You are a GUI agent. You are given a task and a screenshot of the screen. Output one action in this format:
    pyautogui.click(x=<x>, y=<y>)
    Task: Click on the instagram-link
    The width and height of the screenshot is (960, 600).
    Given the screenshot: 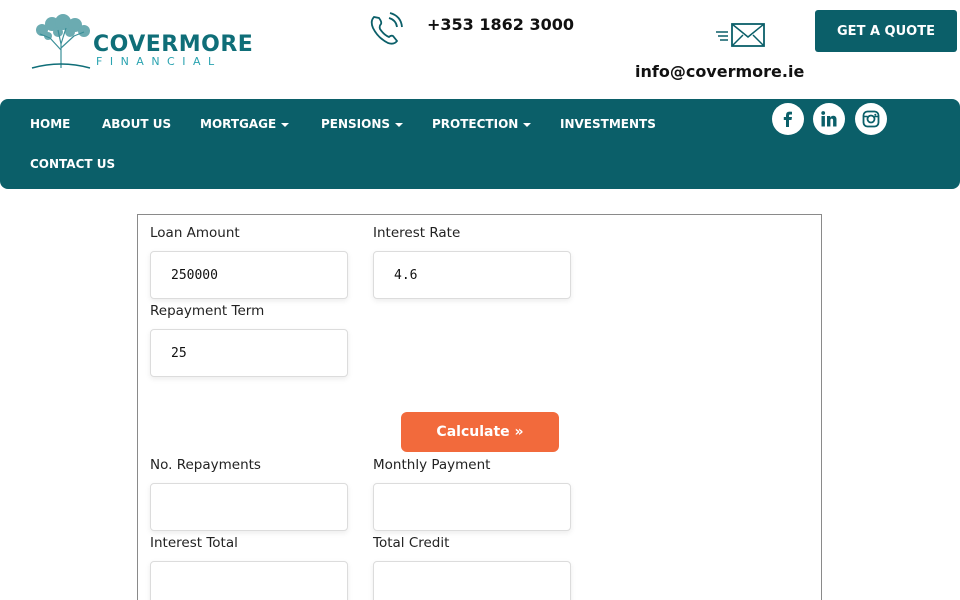 What is the action you would take?
    pyautogui.click(x=871, y=119)
    